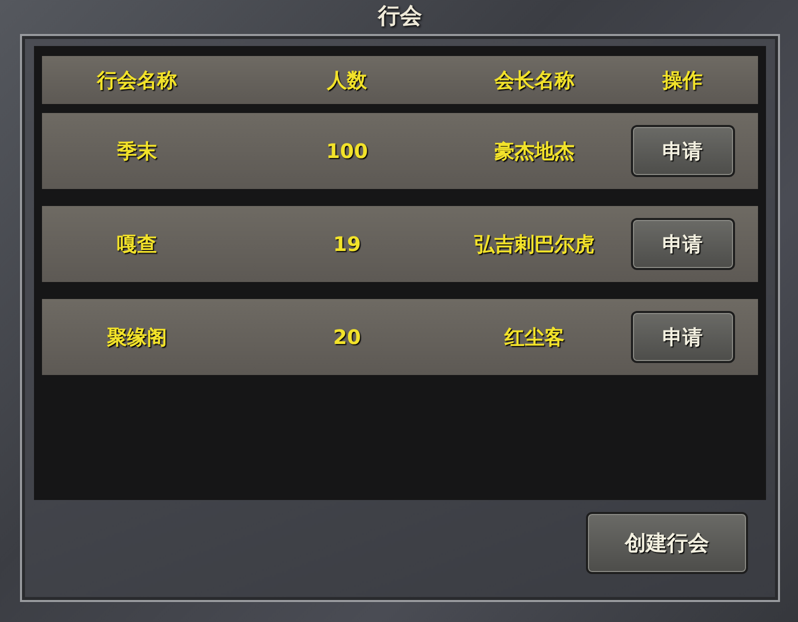 This screenshot has height=622, width=798. I want to click on create-guild-button: 创建行会, so click(667, 543).